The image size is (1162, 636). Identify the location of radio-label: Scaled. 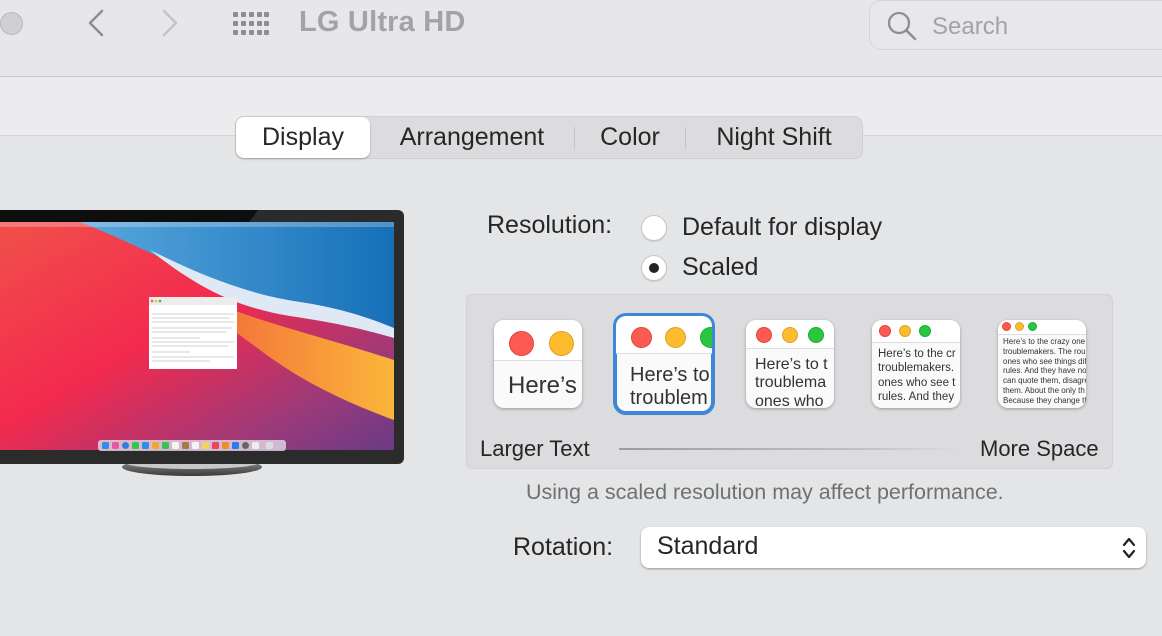
(720, 267).